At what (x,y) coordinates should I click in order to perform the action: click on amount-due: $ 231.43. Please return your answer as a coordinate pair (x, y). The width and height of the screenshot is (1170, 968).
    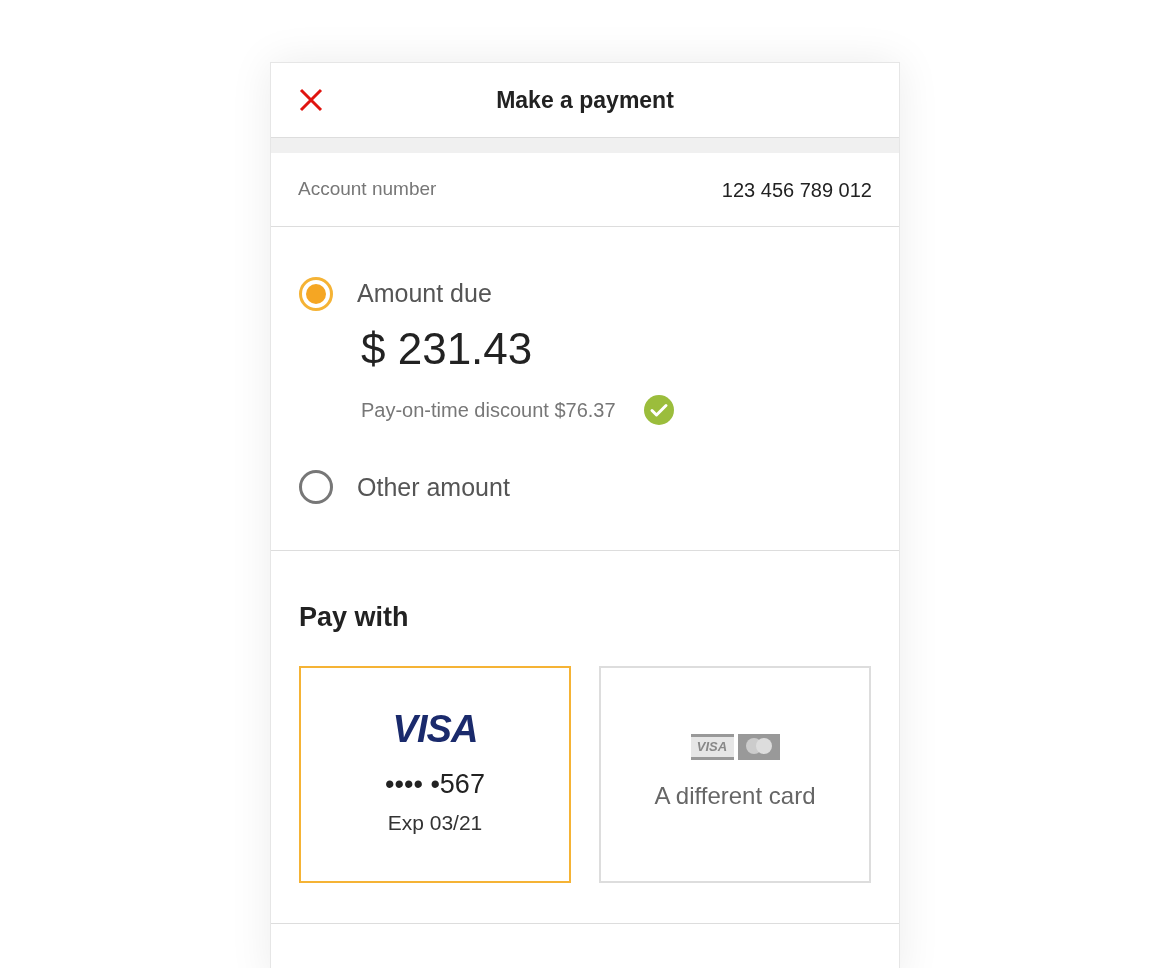
    Looking at the image, I should click on (447, 348).